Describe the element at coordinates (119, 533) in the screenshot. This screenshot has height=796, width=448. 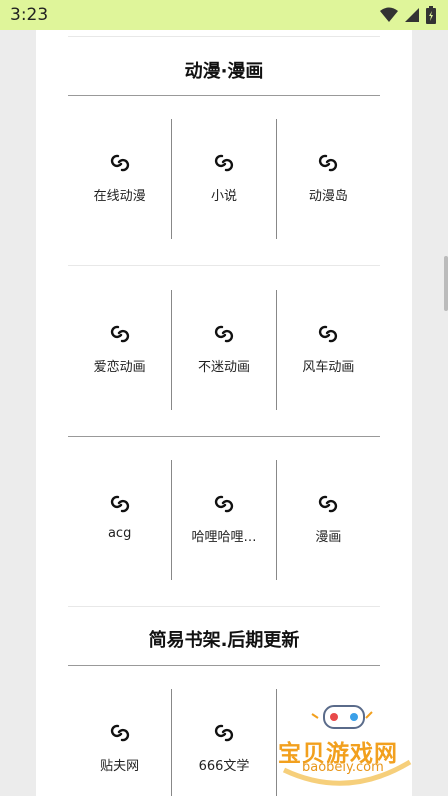
I see `grid-item-label: acg` at that location.